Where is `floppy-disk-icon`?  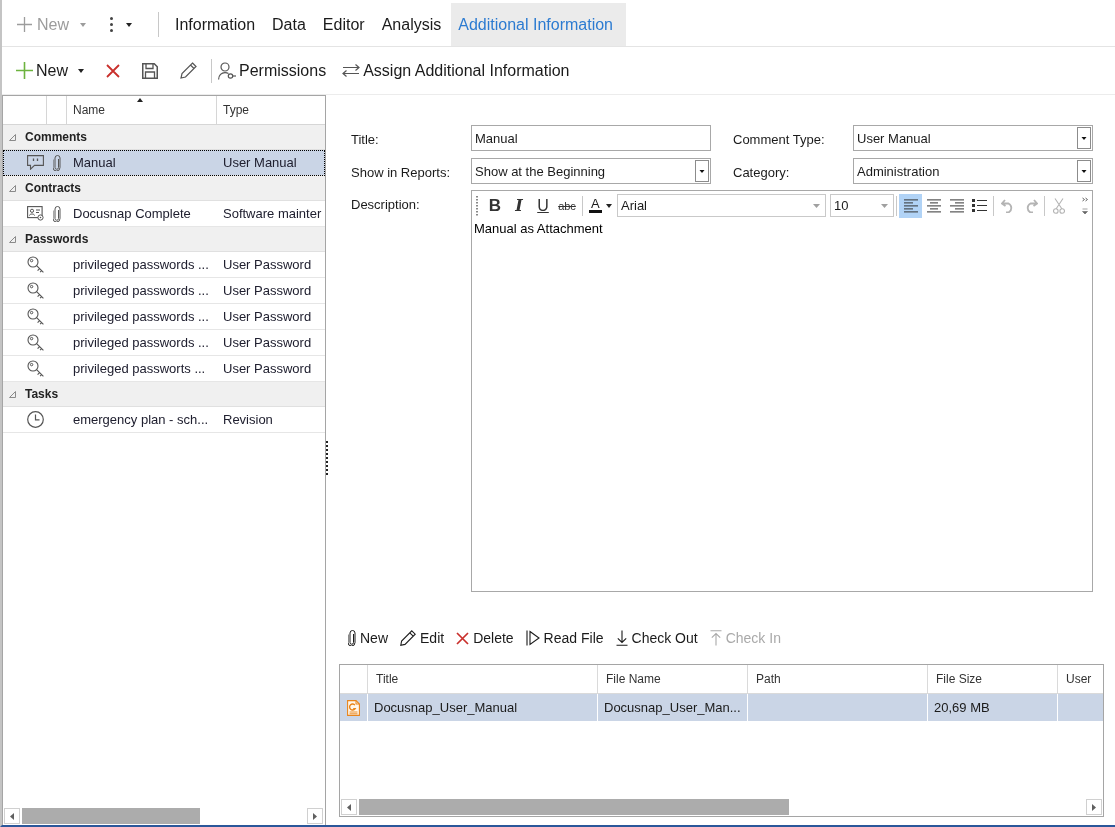 floppy-disk-icon is located at coordinates (150, 70).